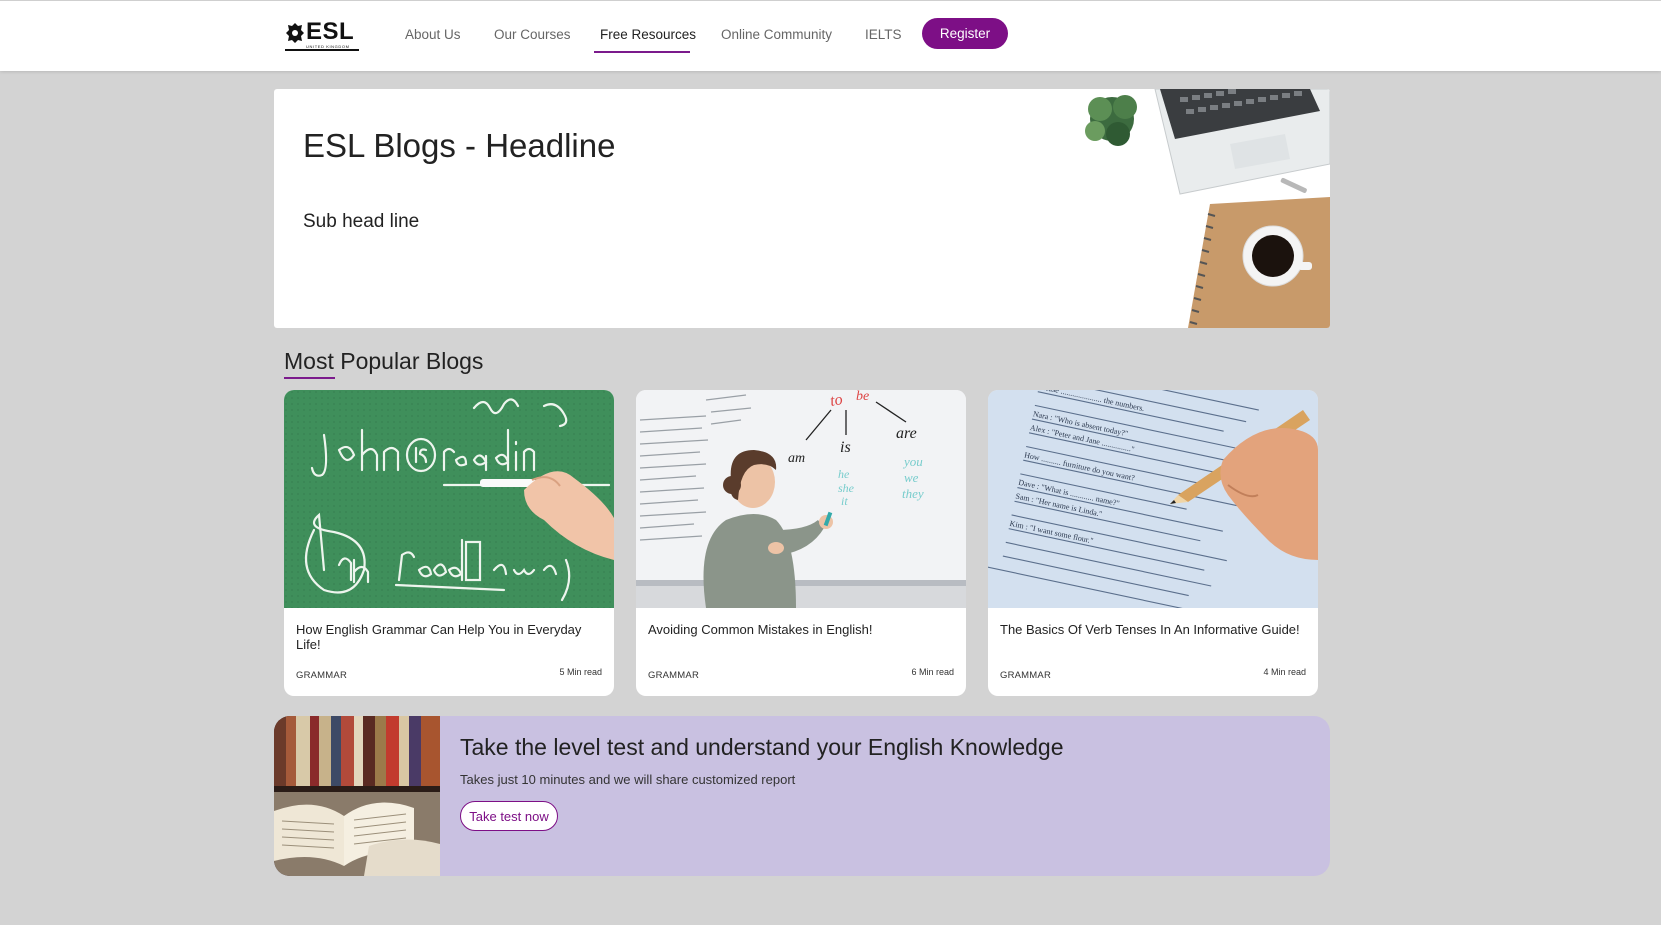 Image resolution: width=1661 pixels, height=925 pixels. Describe the element at coordinates (911, 477) in the screenshot. I see `svg-text: we` at that location.